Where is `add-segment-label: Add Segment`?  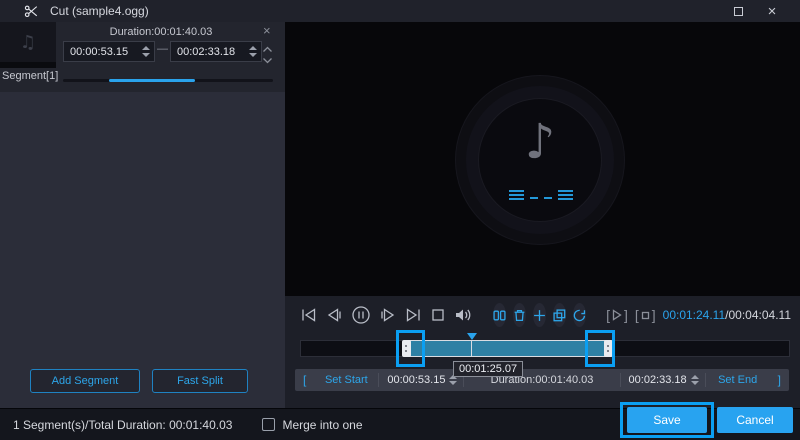 add-segment-label: Add Segment is located at coordinates (85, 381).